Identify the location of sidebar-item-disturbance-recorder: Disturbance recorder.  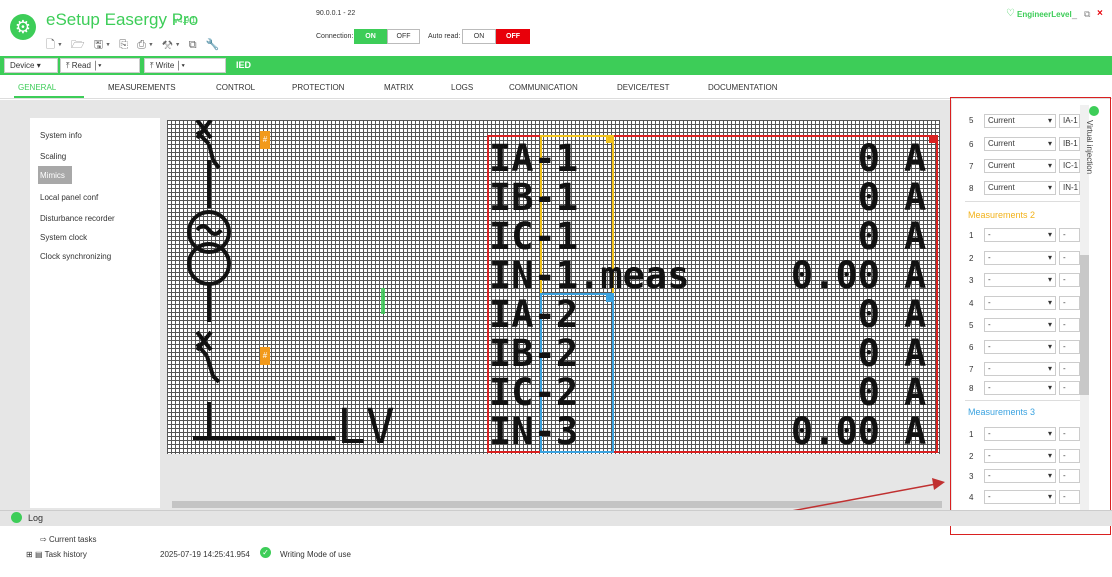
(77, 218).